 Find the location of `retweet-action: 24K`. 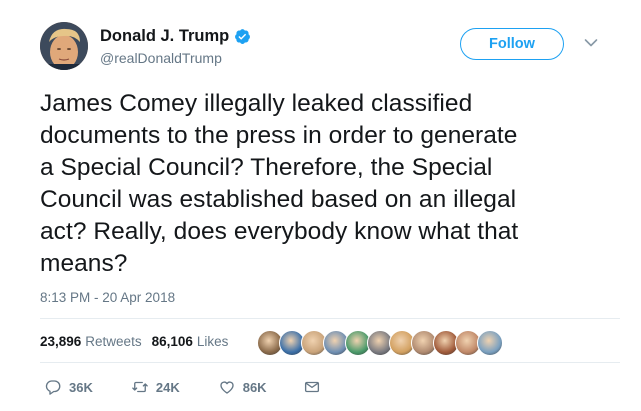

retweet-action: 24K is located at coordinates (155, 387).